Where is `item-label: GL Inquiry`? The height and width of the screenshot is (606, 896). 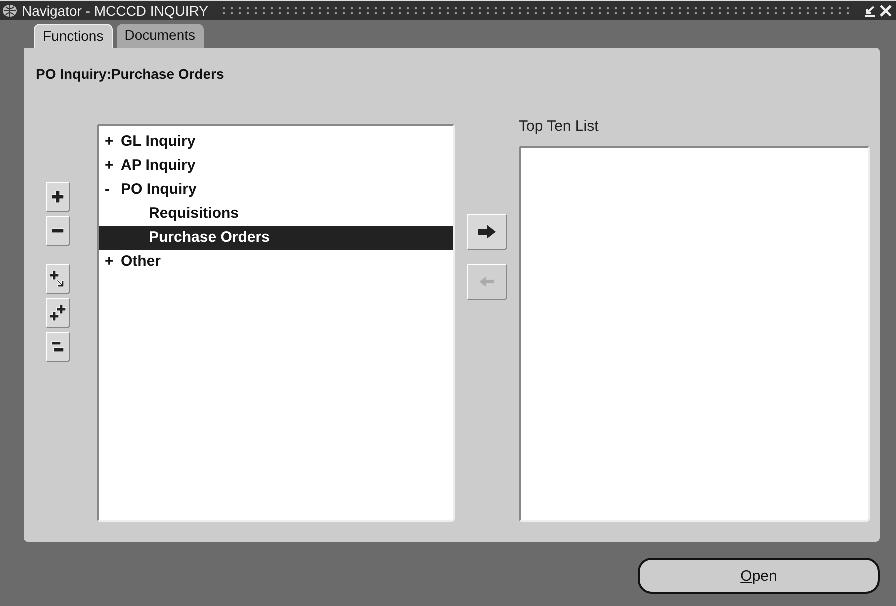 item-label: GL Inquiry is located at coordinates (158, 141).